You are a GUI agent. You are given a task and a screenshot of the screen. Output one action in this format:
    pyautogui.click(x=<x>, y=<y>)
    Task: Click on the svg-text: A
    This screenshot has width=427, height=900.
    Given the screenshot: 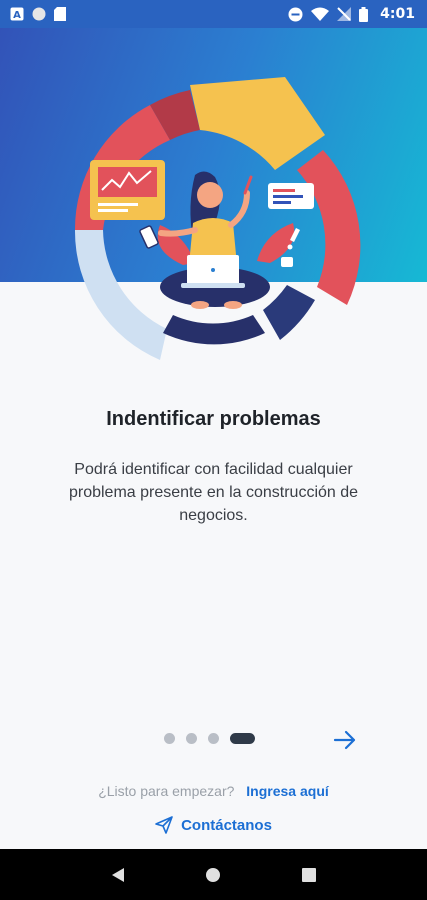 What is the action you would take?
    pyautogui.click(x=17, y=15)
    